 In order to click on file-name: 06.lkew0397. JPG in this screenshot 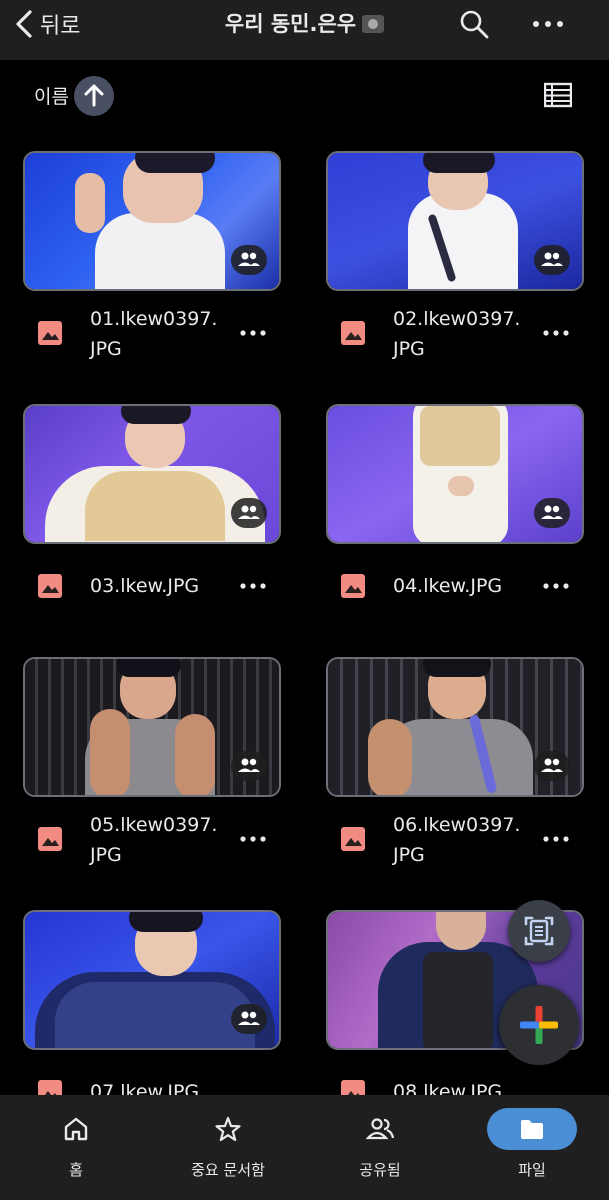, I will do `click(463, 840)`.